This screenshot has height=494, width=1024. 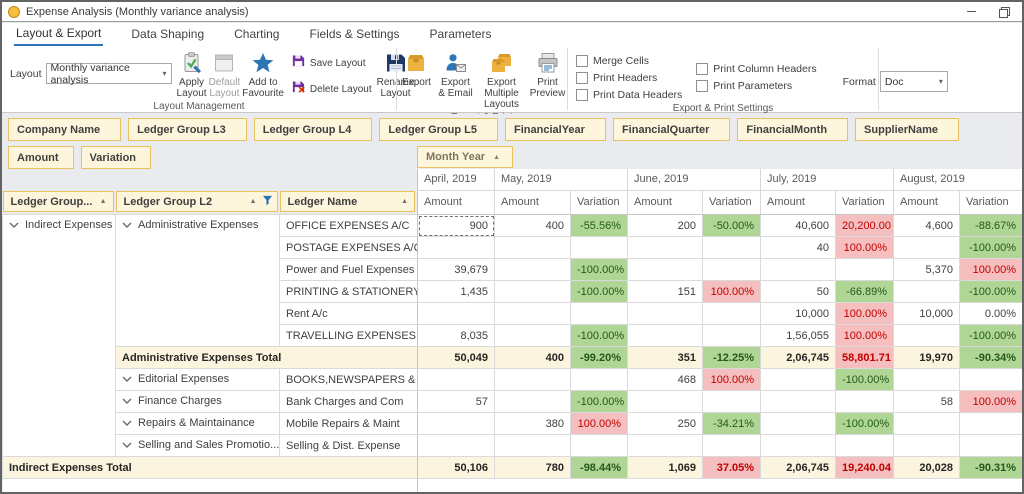 What do you see at coordinates (167, 34) in the screenshot?
I see `tab-data-shaping: Data Shaping` at bounding box center [167, 34].